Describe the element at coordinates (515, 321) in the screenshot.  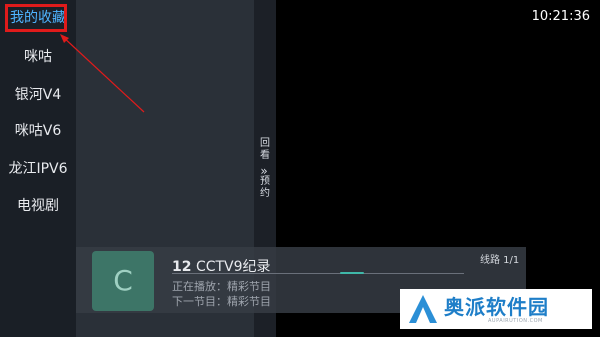
I see `watermark-subtitle: AUPAIRUTION.COM` at that location.